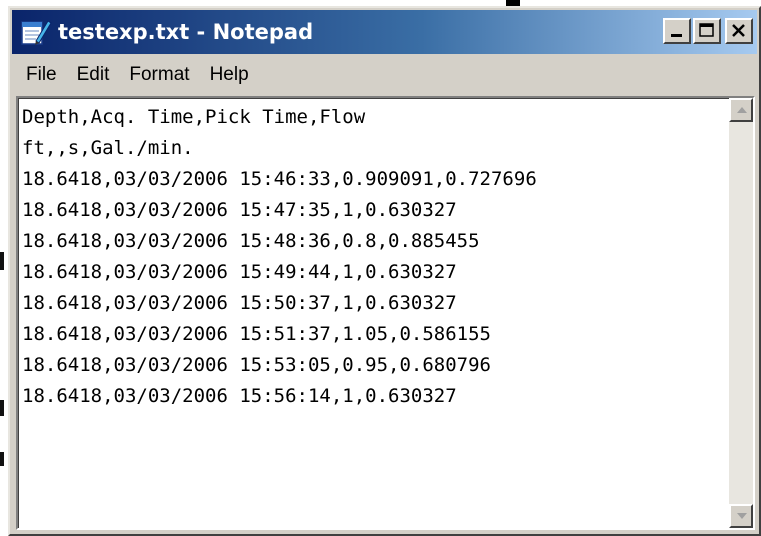 Image resolution: width=761 pixels, height=536 pixels. I want to click on scroll-up-button, so click(741, 110).